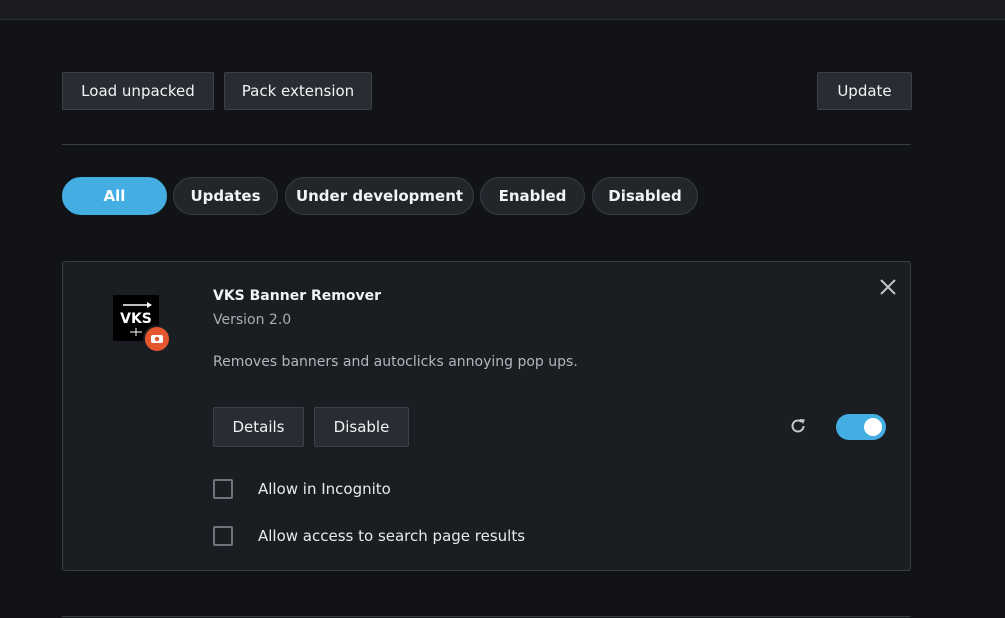 The image size is (1005, 618). Describe the element at coordinates (888, 287) in the screenshot. I see `close-icon` at that location.